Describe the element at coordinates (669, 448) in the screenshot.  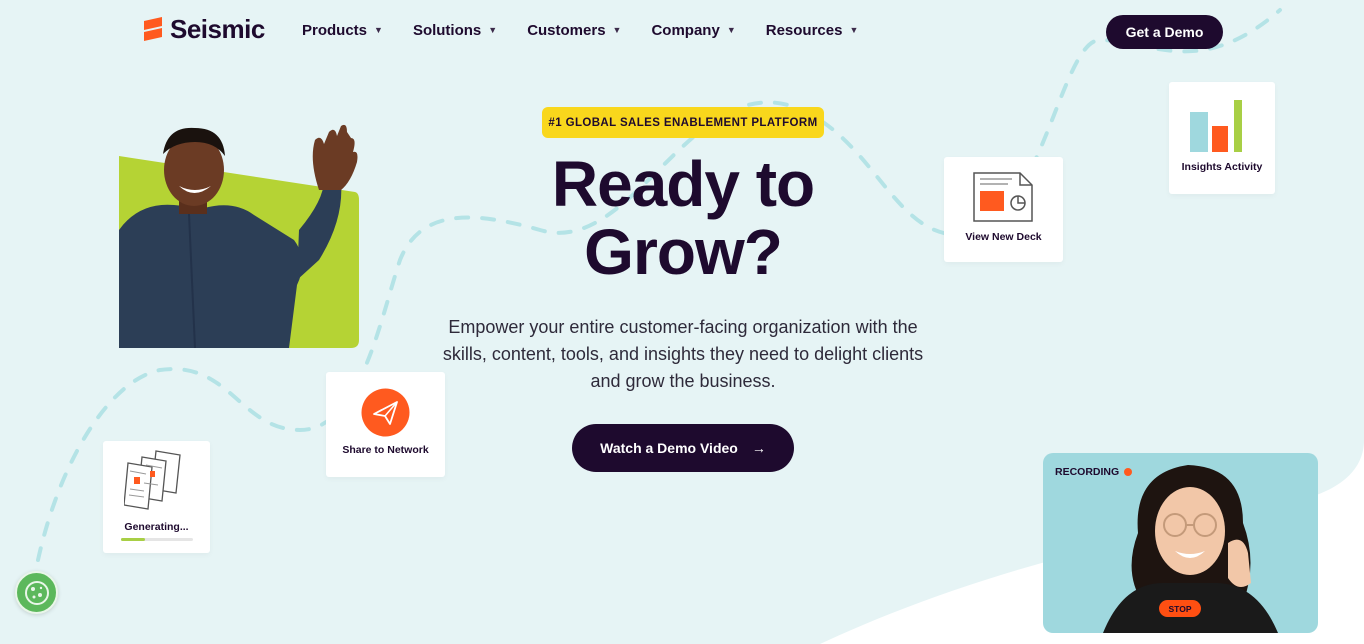
I see `watch-demo-label: Watch a Demo Video` at that location.